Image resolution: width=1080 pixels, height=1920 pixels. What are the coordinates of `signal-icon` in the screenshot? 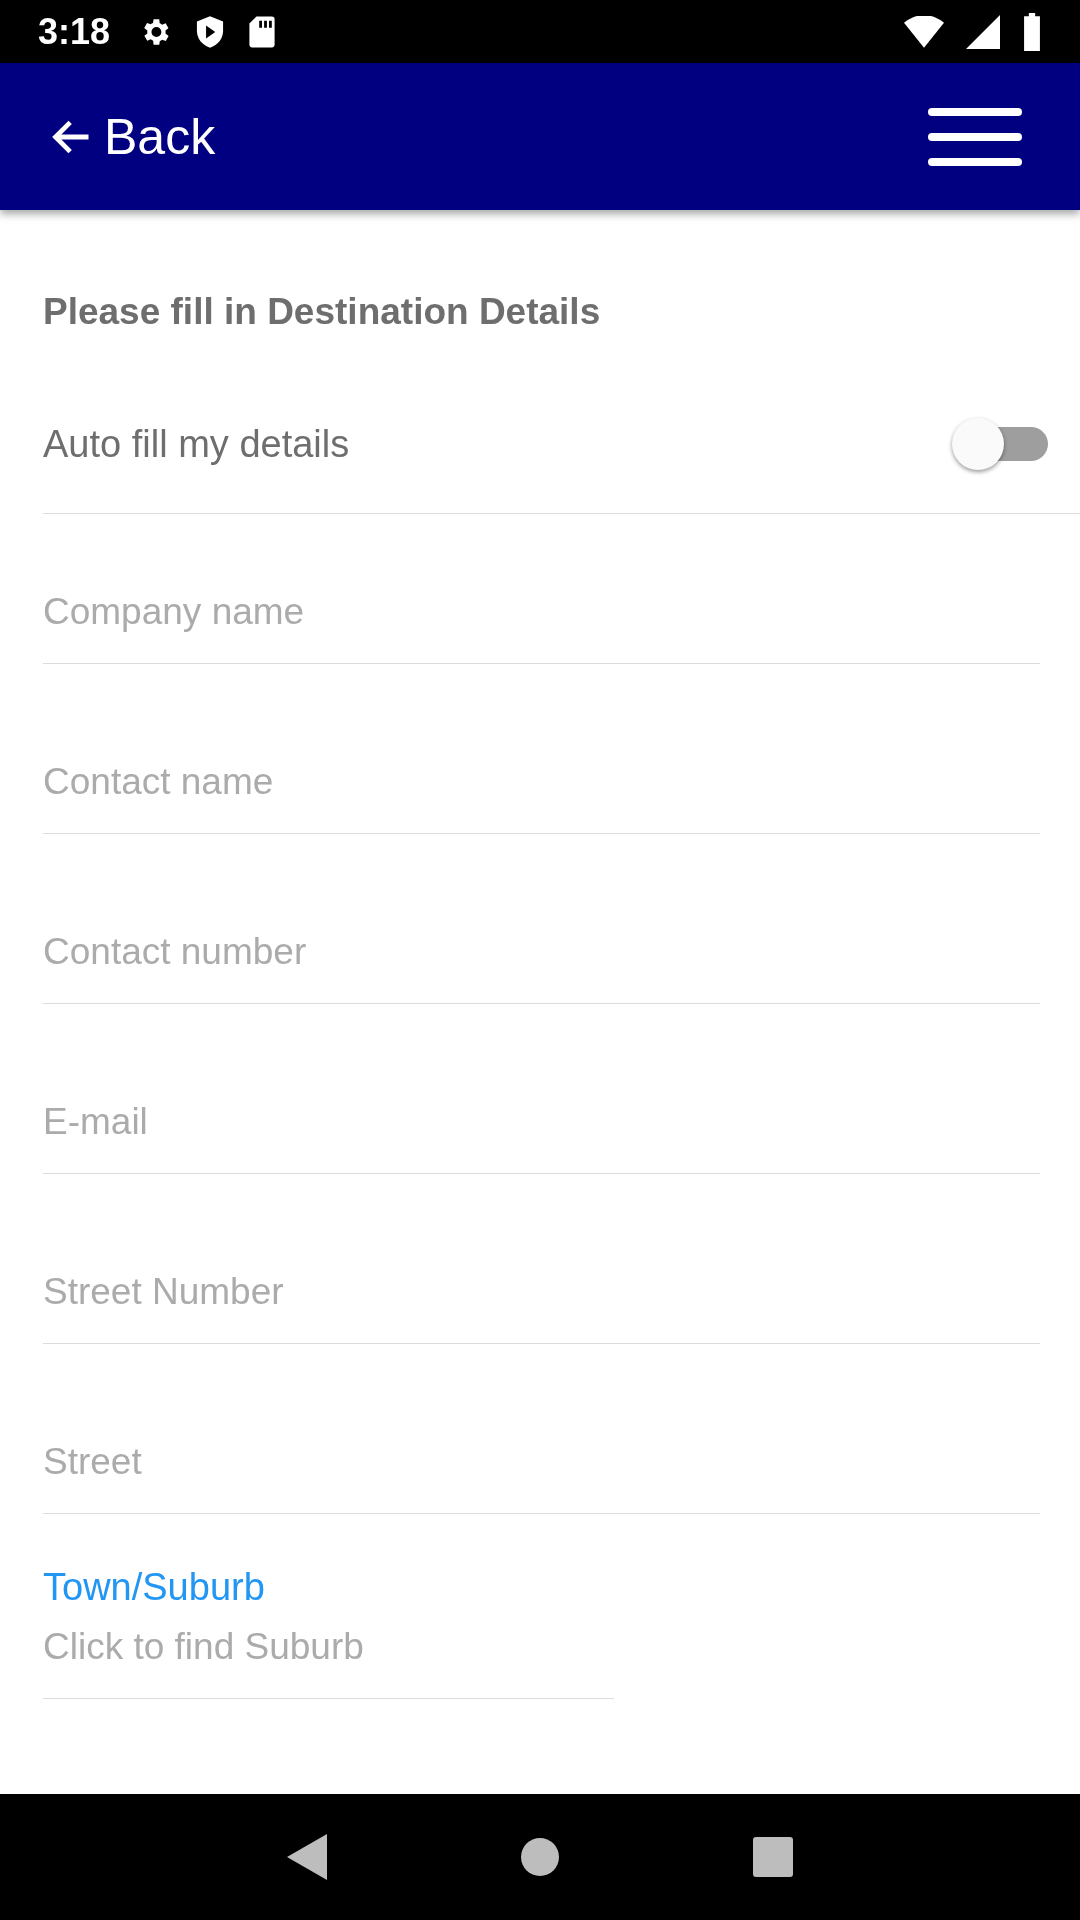 It's located at (983, 31).